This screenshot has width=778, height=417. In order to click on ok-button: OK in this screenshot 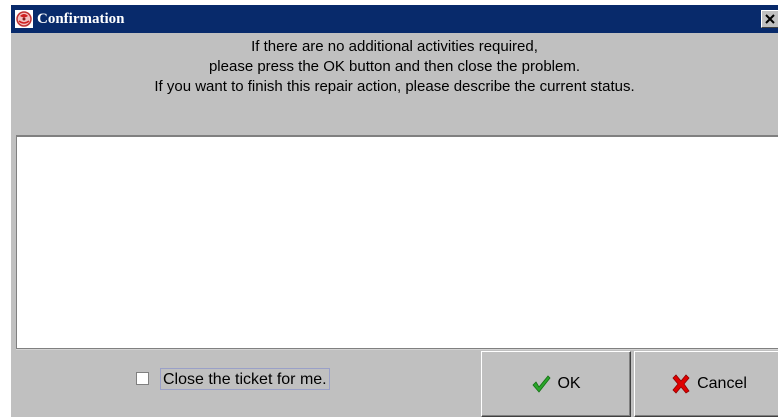, I will do `click(556, 384)`.